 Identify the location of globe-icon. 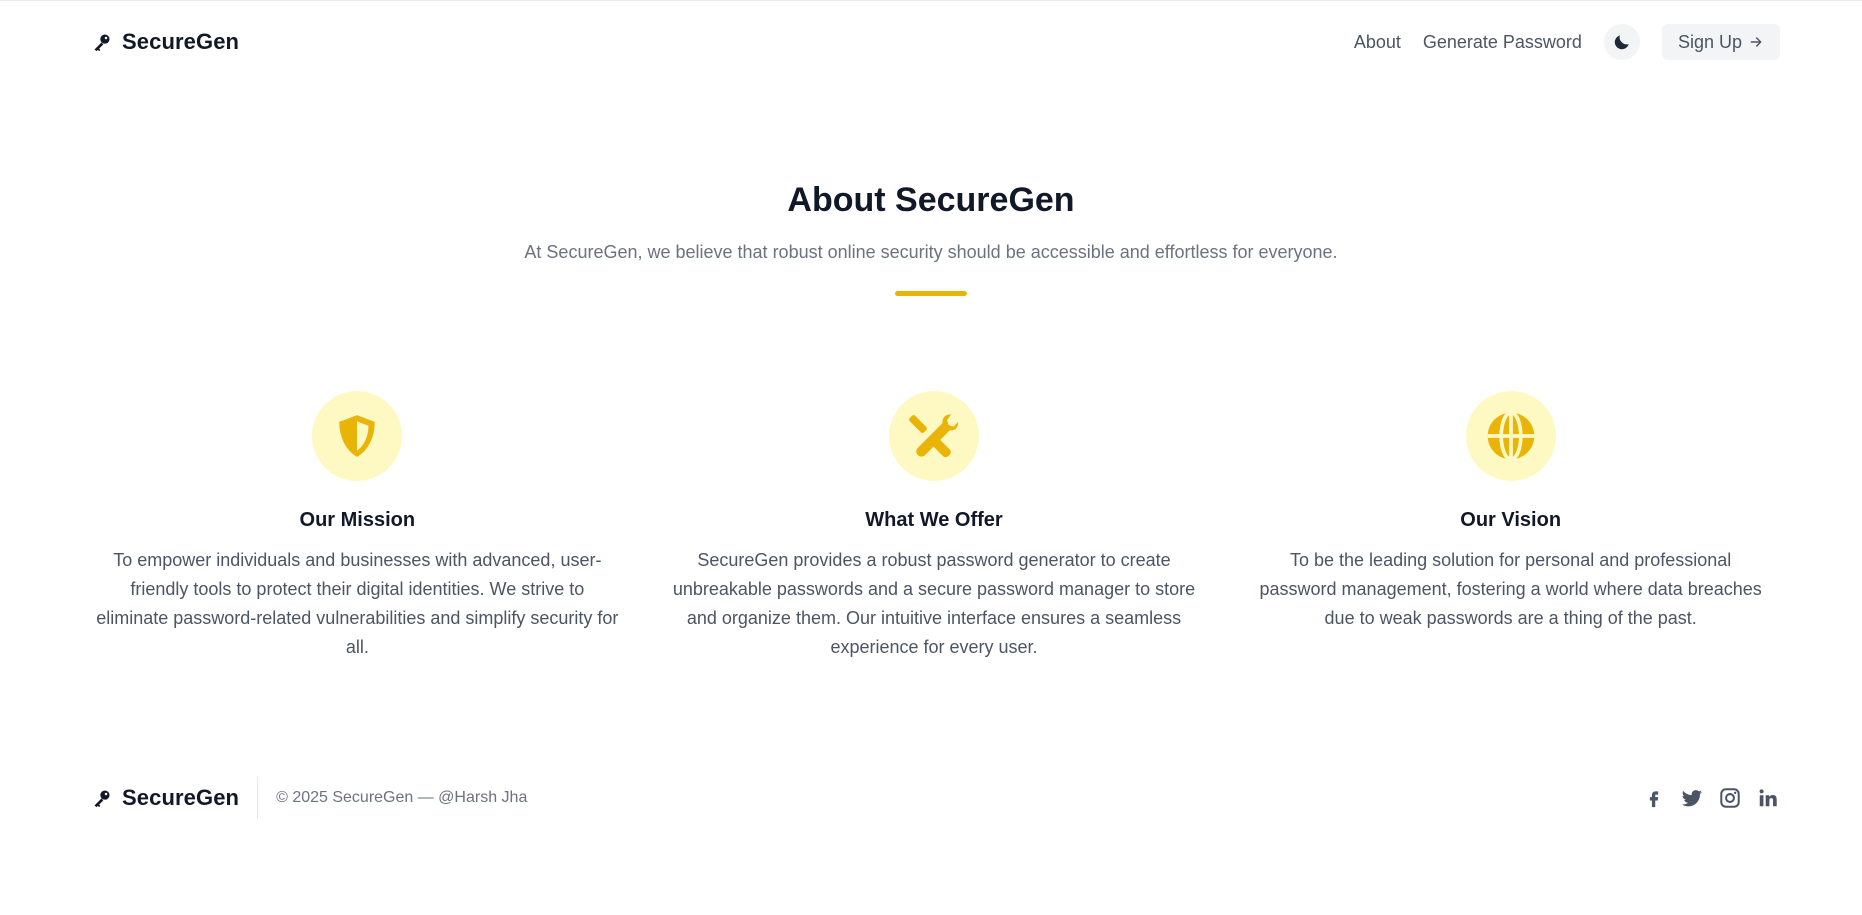
(1510, 436).